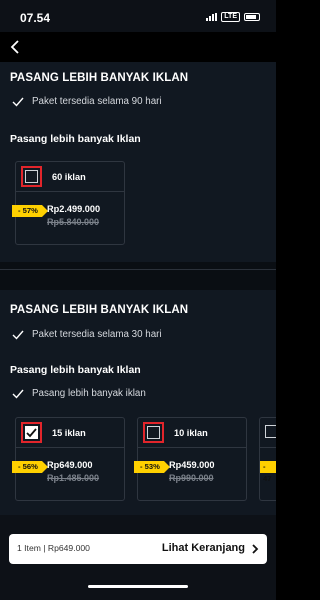  I want to click on chevron-left-icon, so click(14, 47).